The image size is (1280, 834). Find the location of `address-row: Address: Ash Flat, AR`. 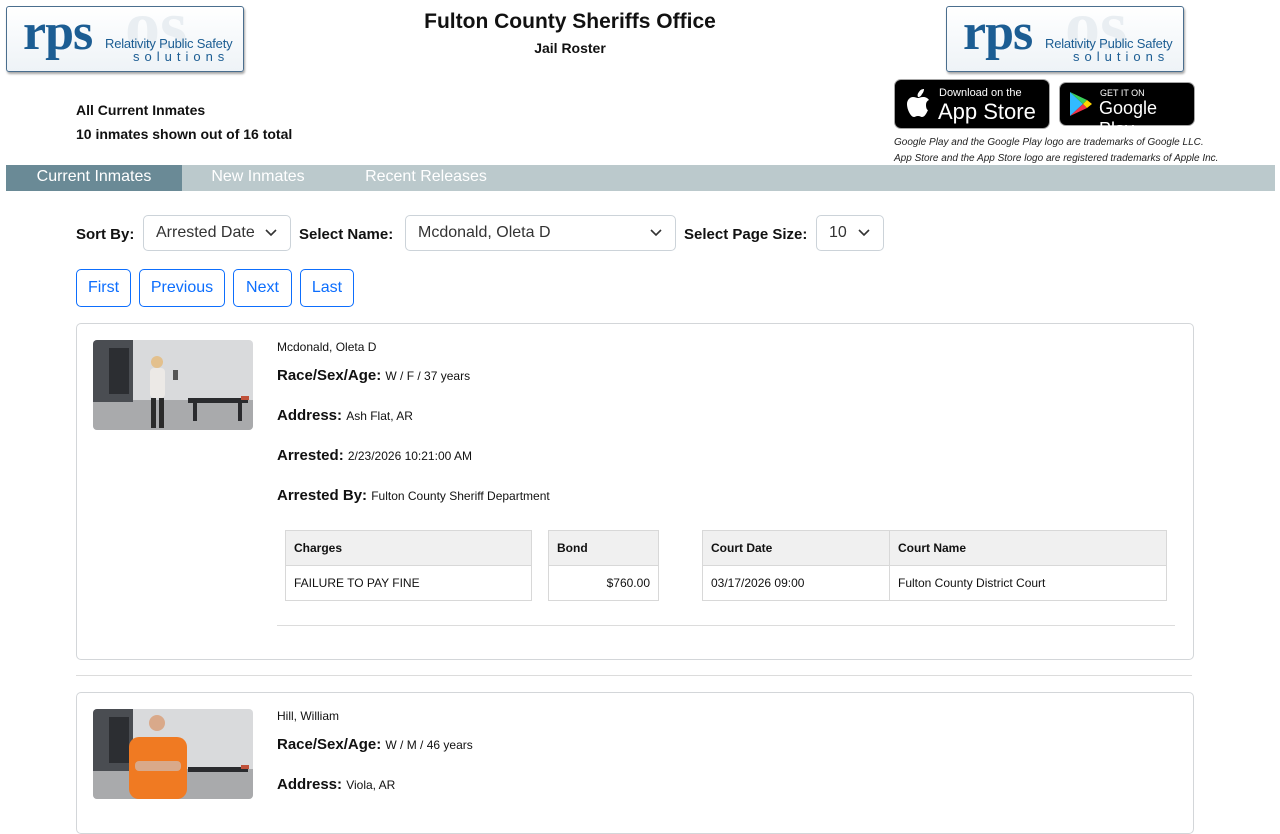

address-row: Address: Ash Flat, AR is located at coordinates (345, 415).